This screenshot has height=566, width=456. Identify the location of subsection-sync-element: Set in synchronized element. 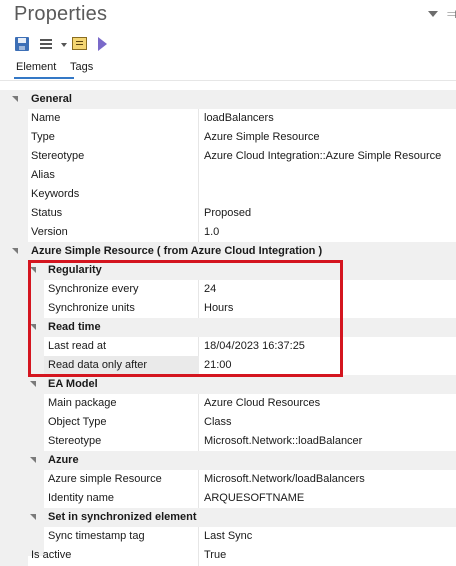
(228, 517).